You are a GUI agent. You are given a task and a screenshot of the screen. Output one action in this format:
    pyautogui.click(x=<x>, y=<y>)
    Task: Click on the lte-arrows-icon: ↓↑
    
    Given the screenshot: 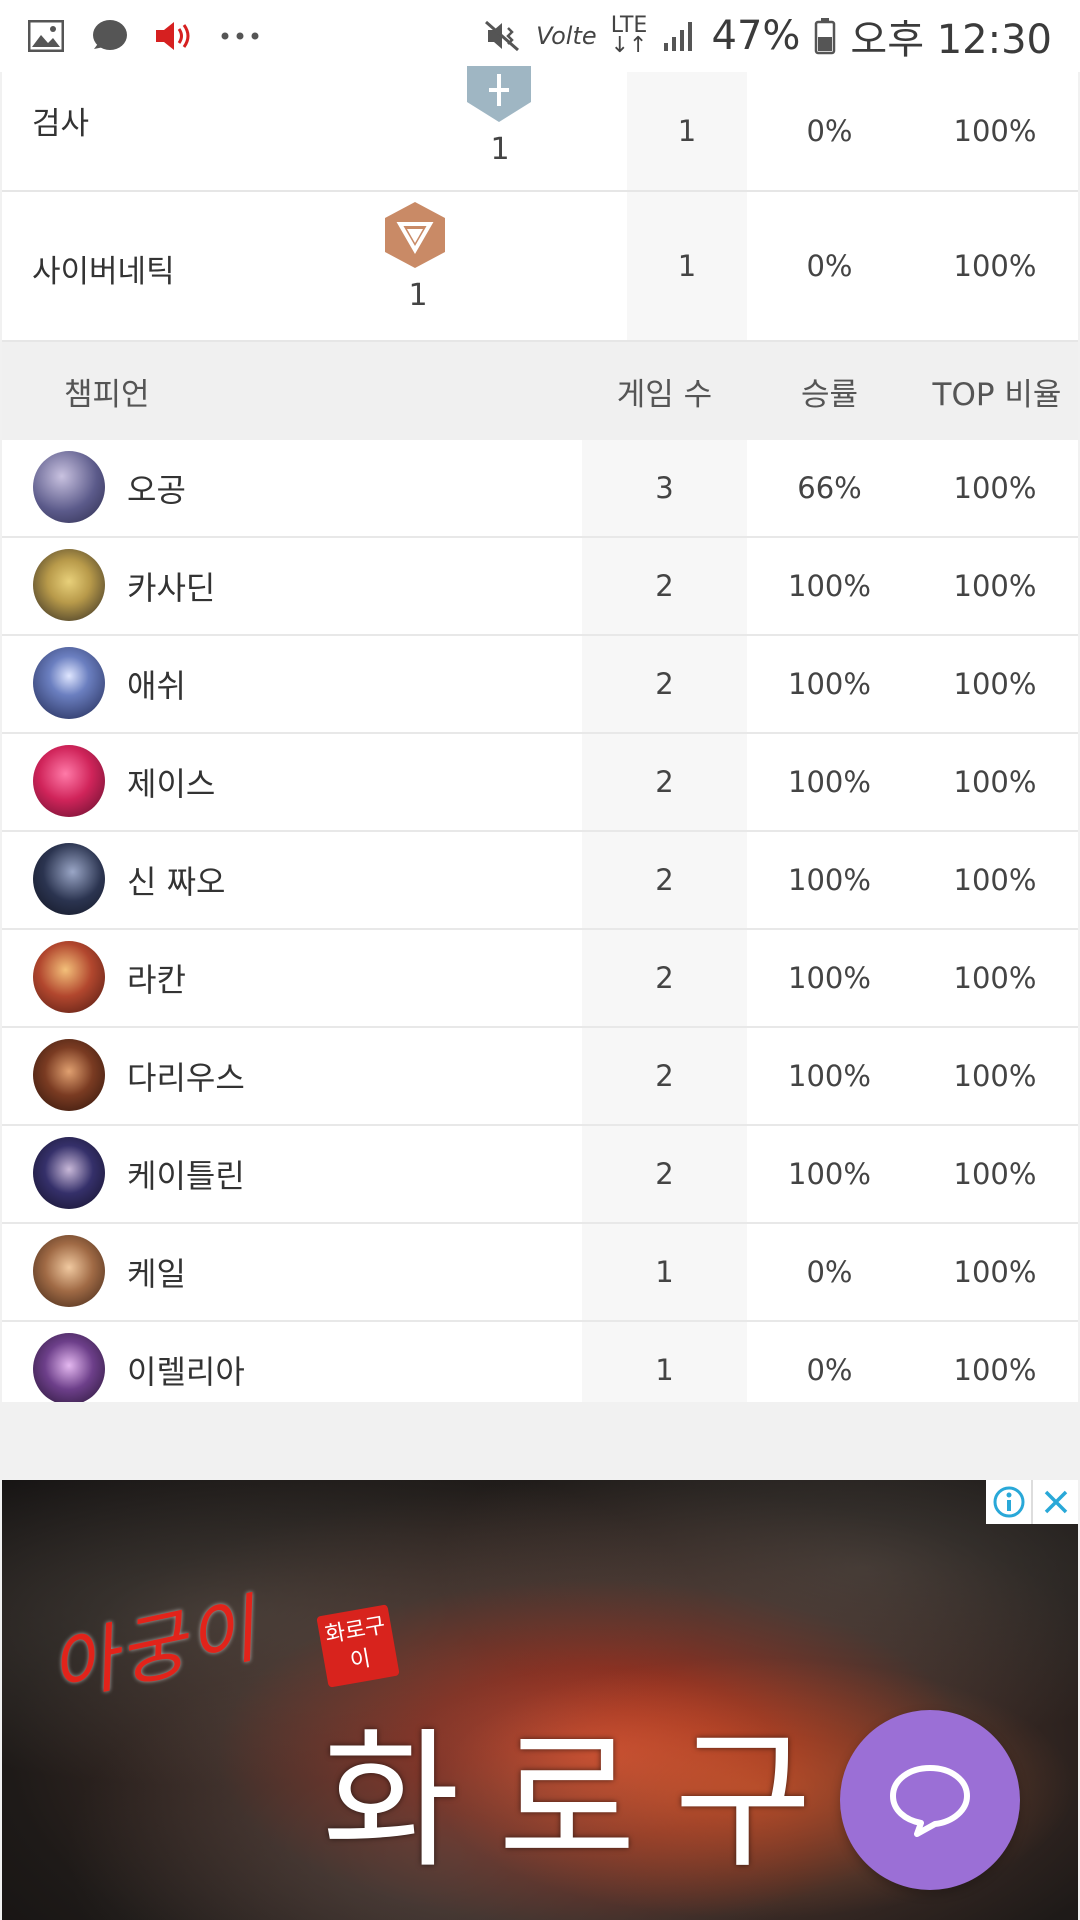 What is the action you would take?
    pyautogui.click(x=629, y=45)
    